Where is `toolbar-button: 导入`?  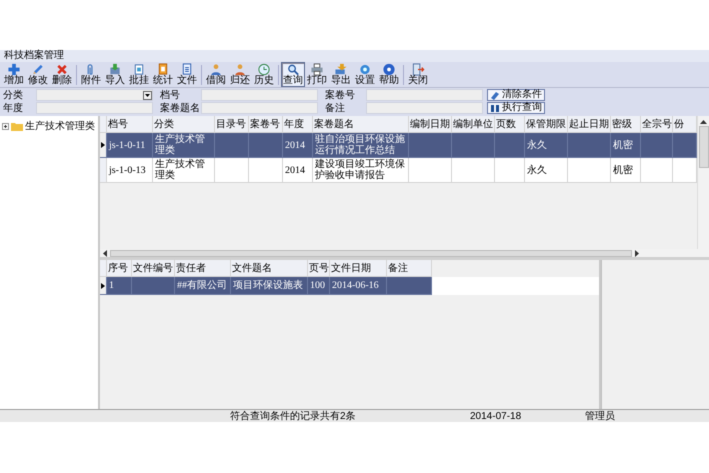
toolbar-button: 导入 is located at coordinates (115, 74).